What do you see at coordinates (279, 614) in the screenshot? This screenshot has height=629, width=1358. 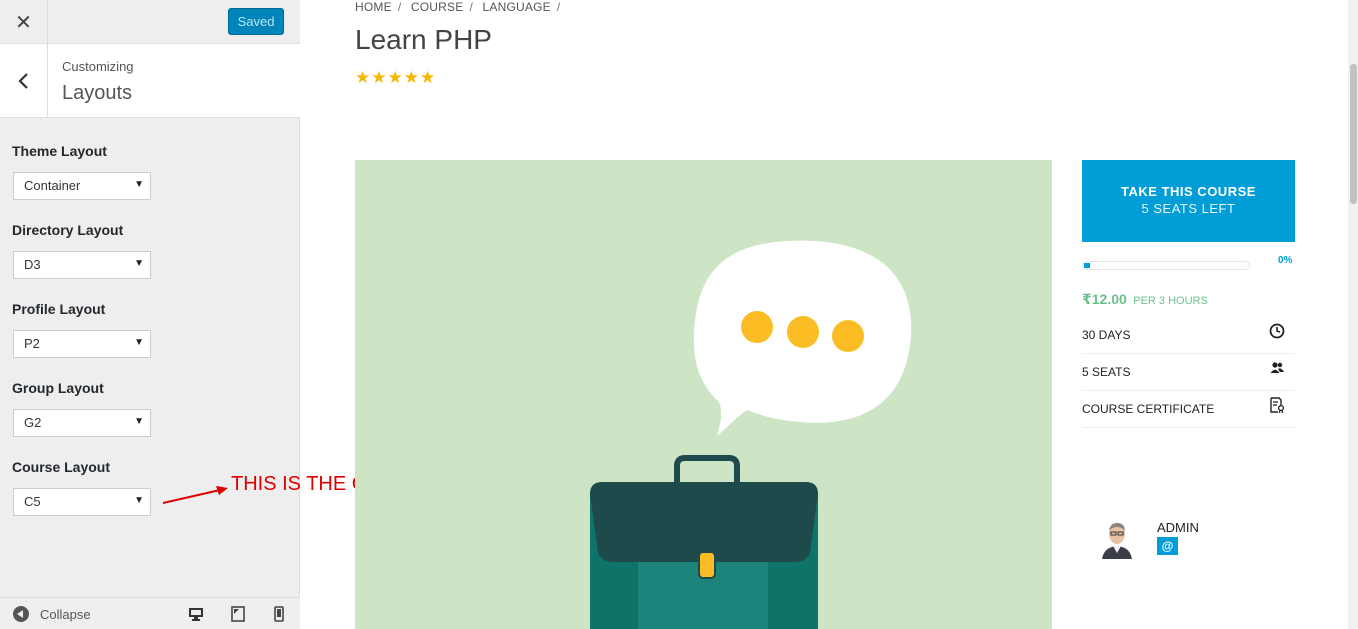 I see `mobile-icon` at bounding box center [279, 614].